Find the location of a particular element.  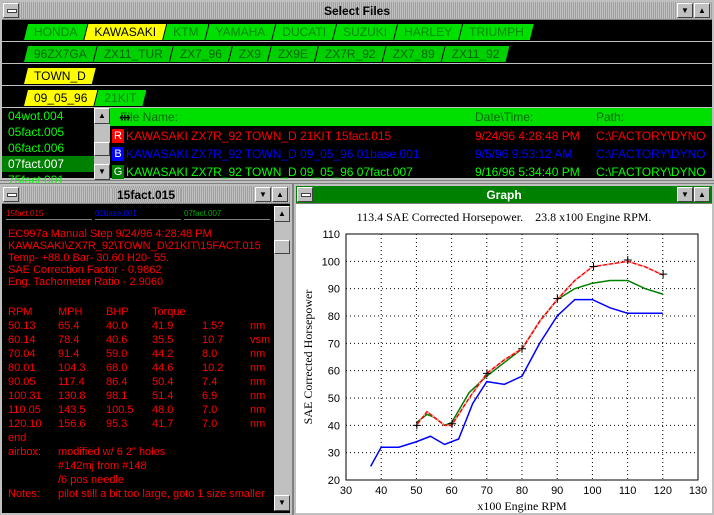

detail-info-line: Eng. Tachometer Ratio - 2.9060 is located at coordinates (86, 282).